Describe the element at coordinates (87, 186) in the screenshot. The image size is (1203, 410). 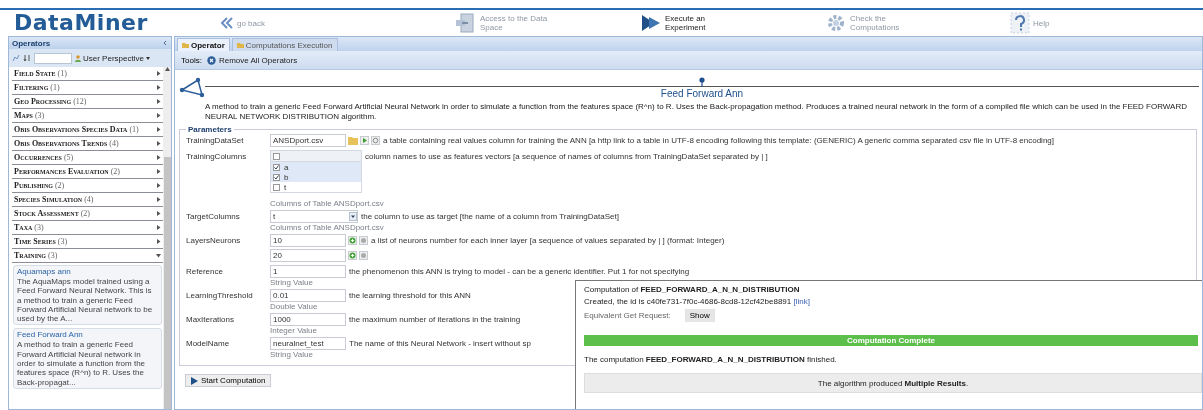
I see `operator-category: Publishing (2)` at that location.